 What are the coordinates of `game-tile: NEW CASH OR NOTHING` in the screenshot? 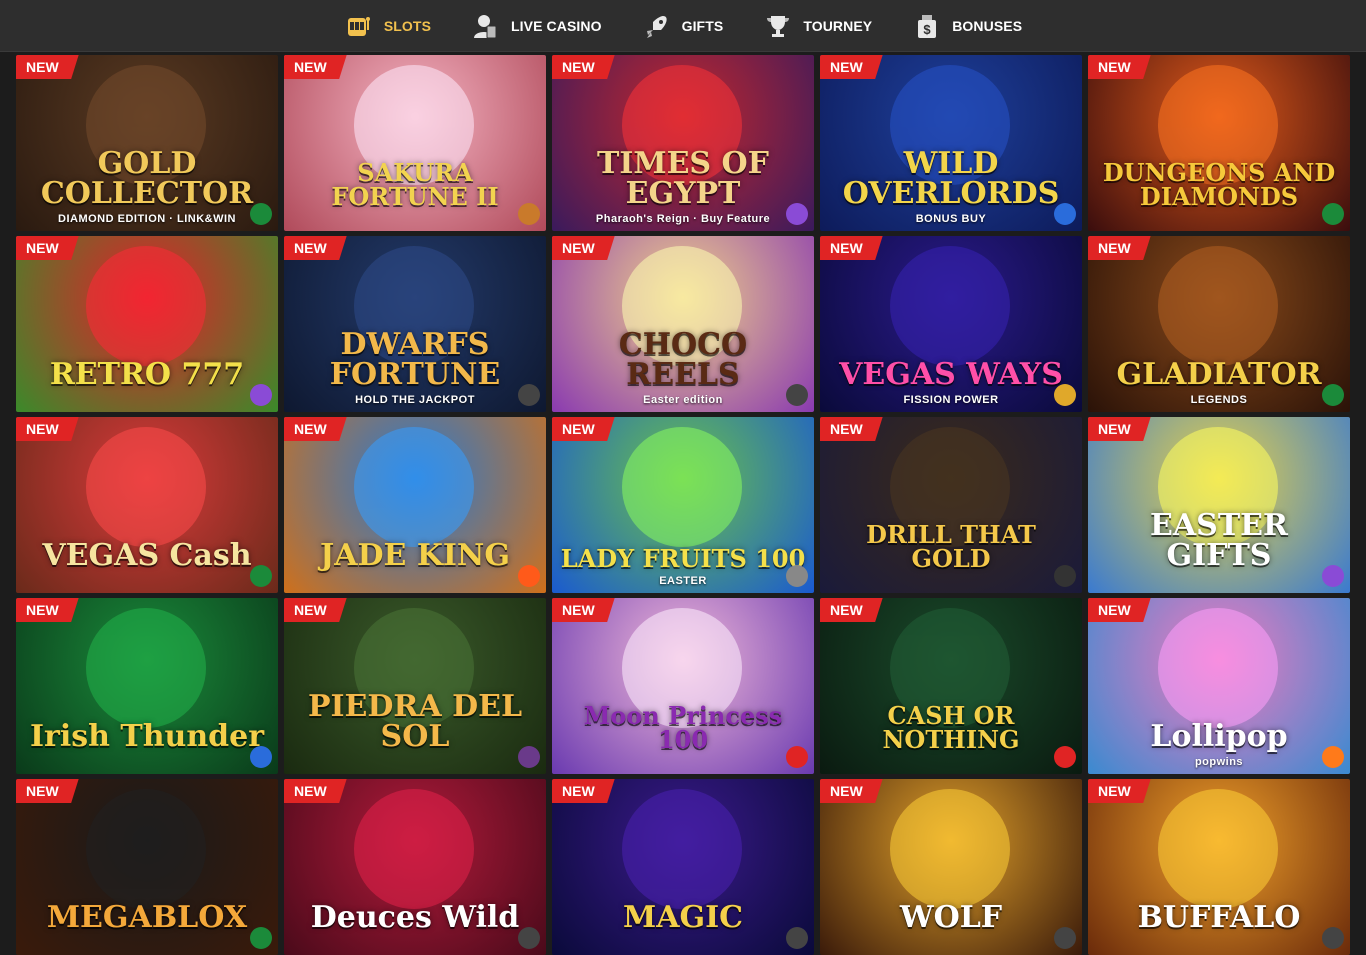 It's located at (951, 686).